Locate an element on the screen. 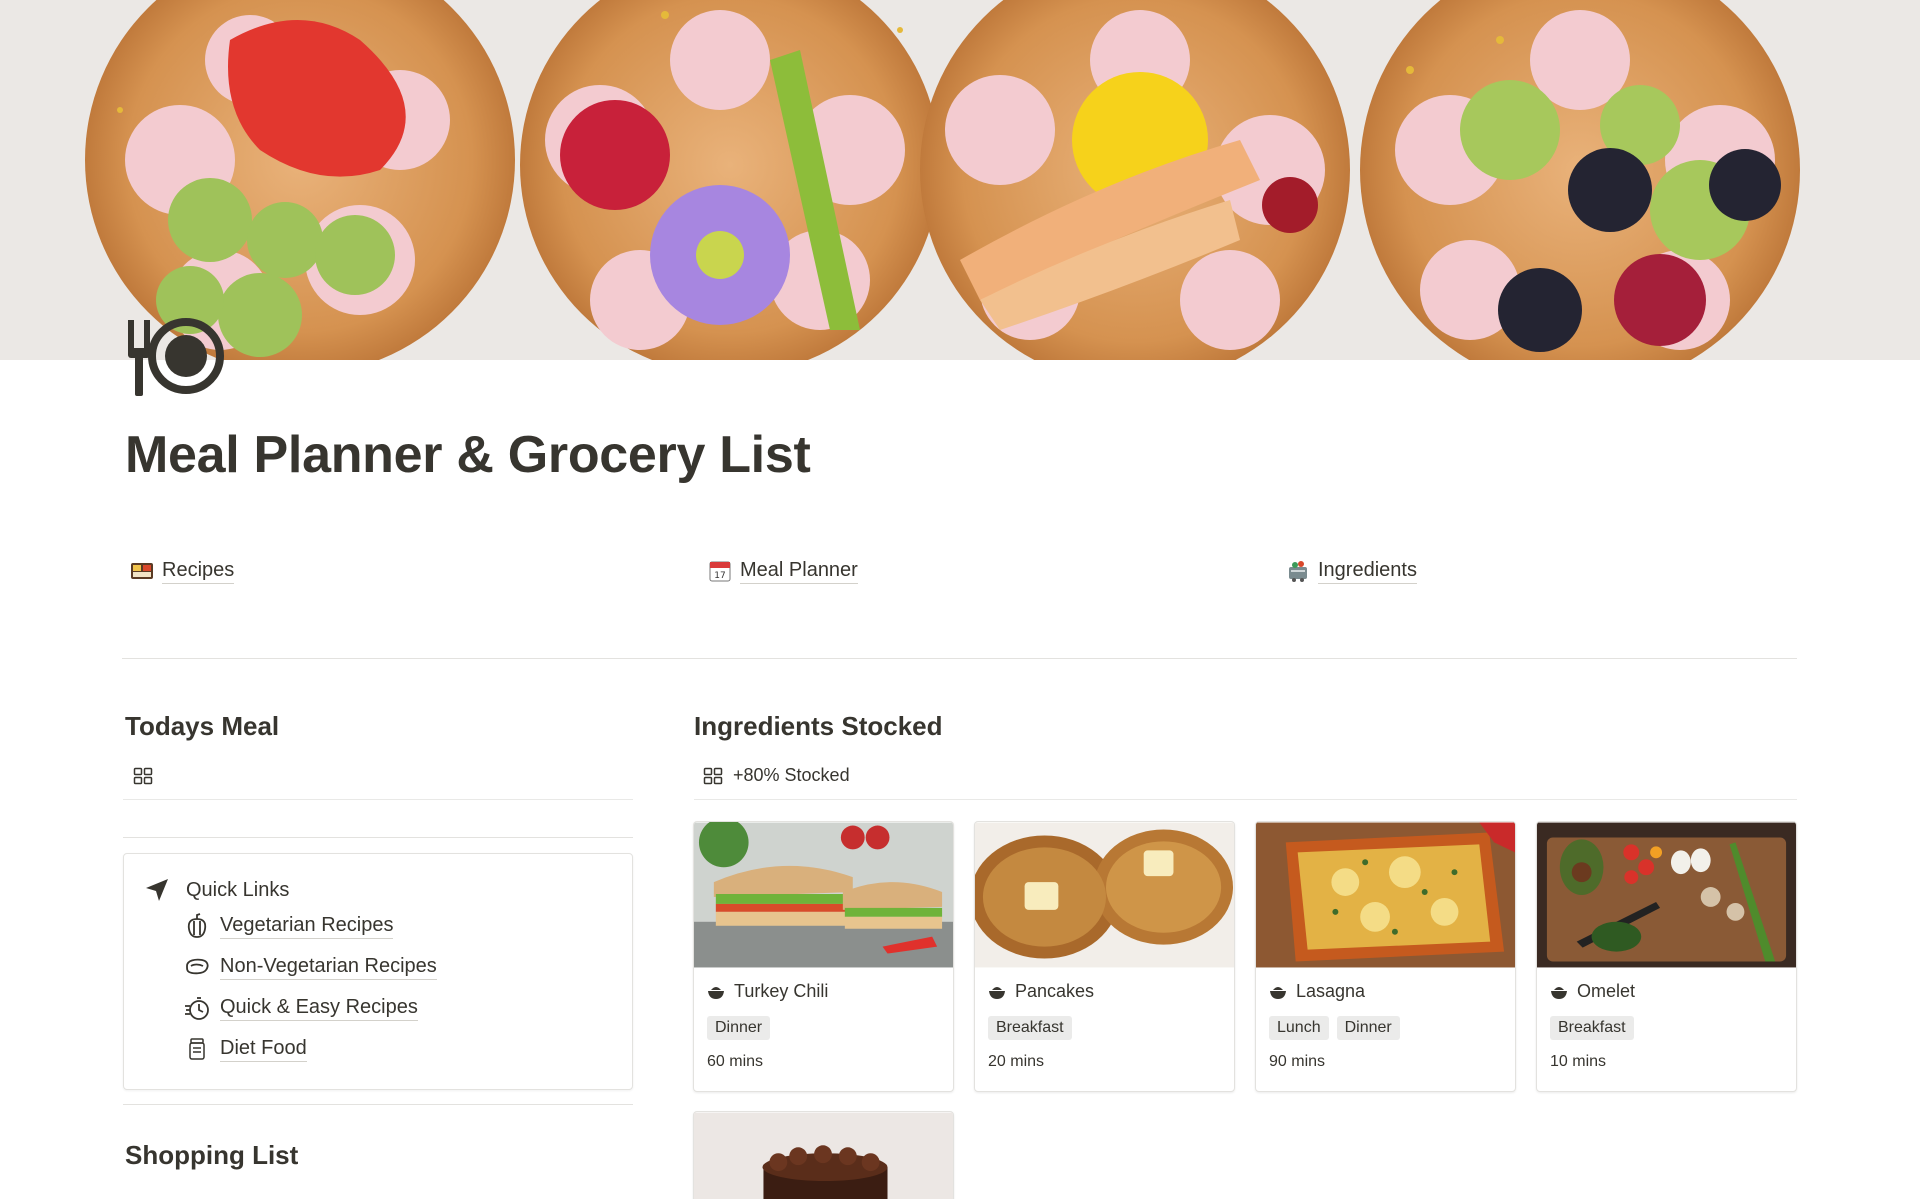 This screenshot has height=1199, width=1920. calendar-icon: 17 is located at coordinates (720, 571).